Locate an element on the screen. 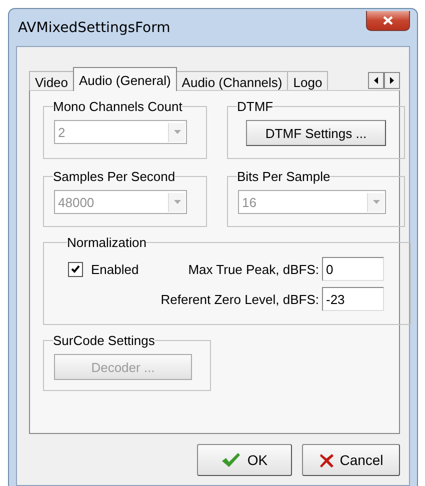 The image size is (425, 486). checkbox is located at coordinates (75, 269).